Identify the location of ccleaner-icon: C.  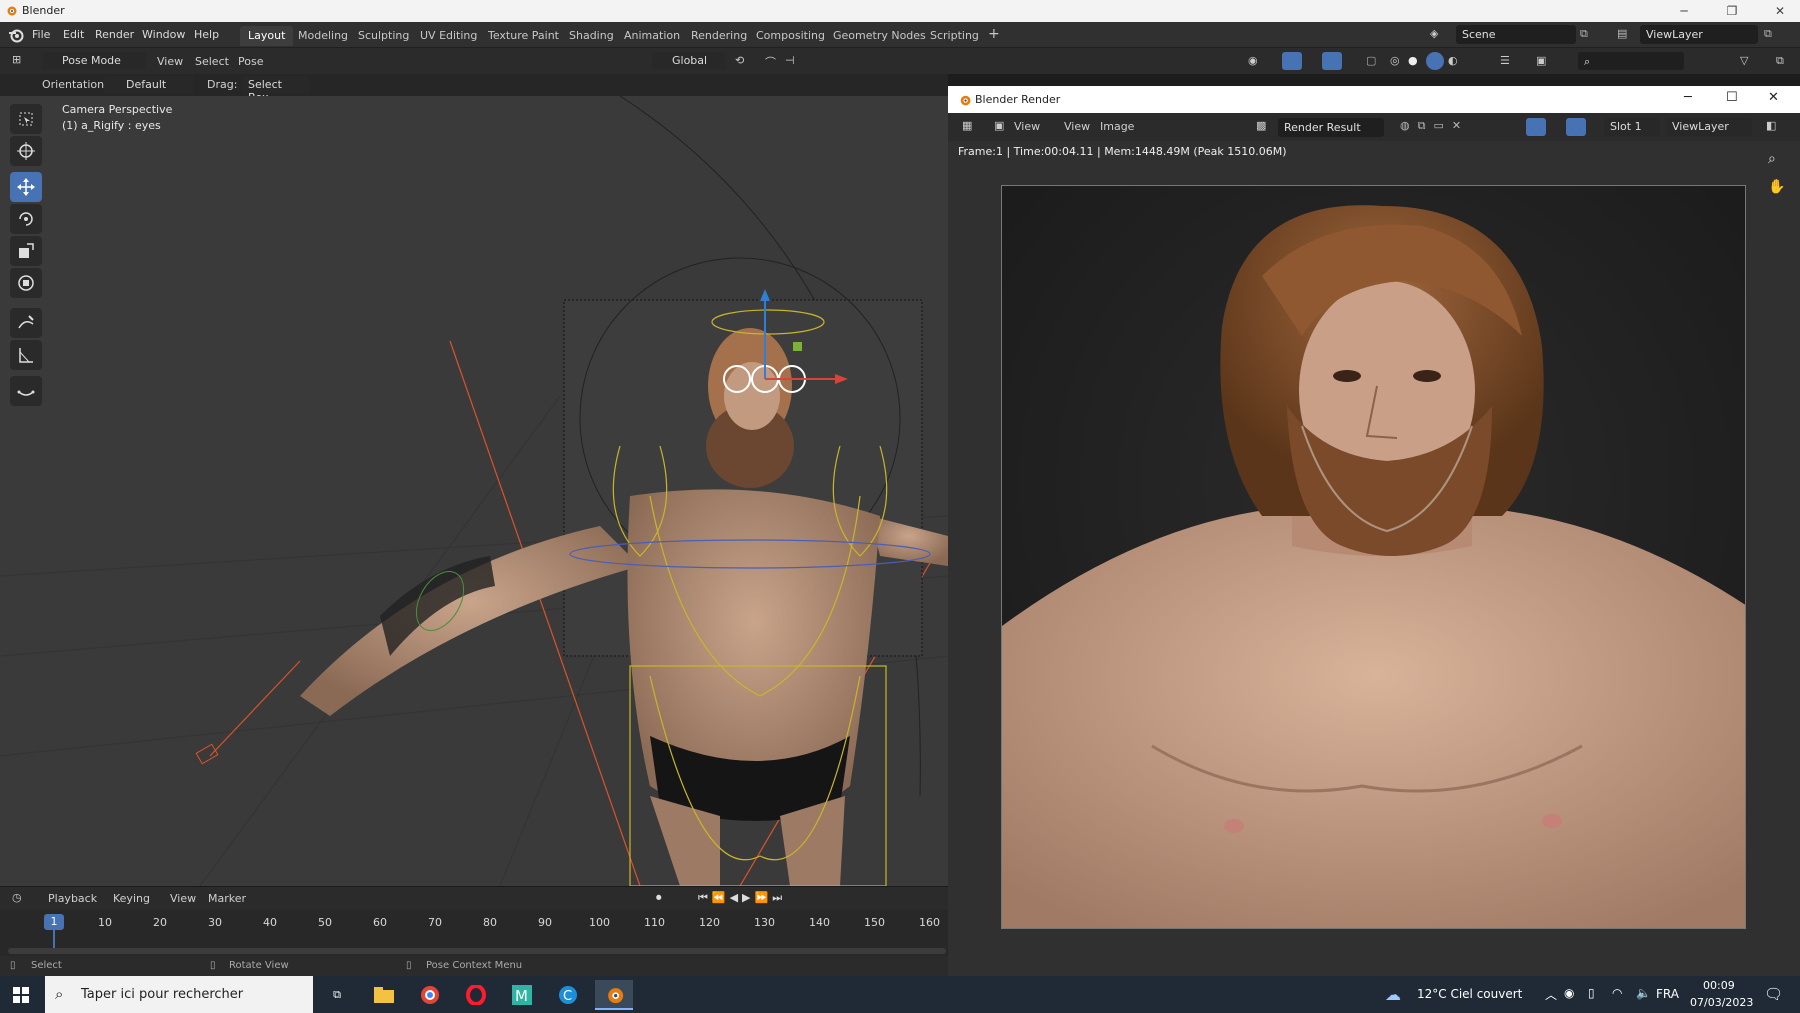
(568, 995).